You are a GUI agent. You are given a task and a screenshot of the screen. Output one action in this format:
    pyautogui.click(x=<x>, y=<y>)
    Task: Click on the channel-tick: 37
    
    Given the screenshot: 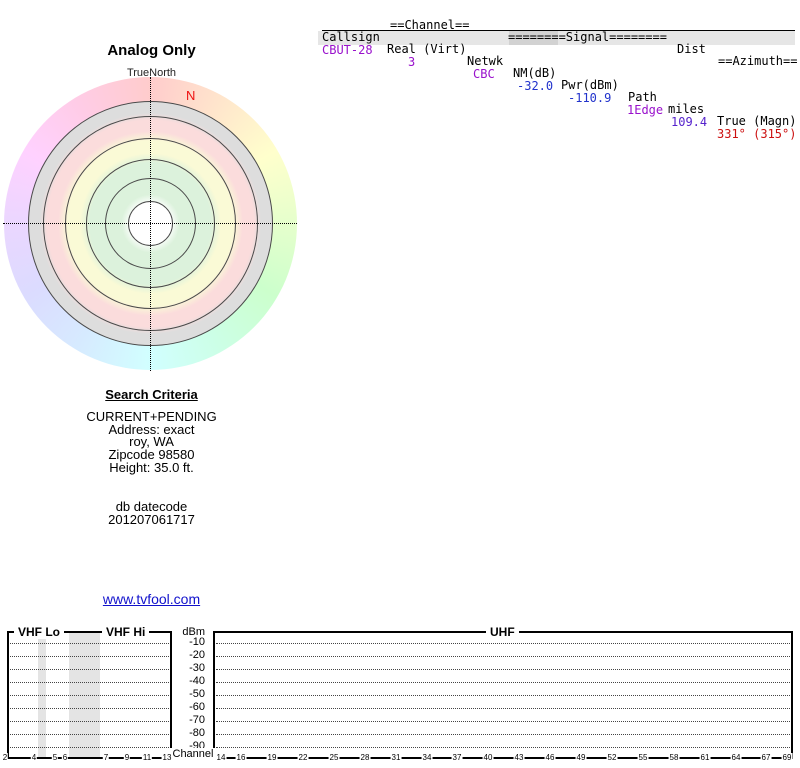 What is the action you would take?
    pyautogui.click(x=457, y=757)
    